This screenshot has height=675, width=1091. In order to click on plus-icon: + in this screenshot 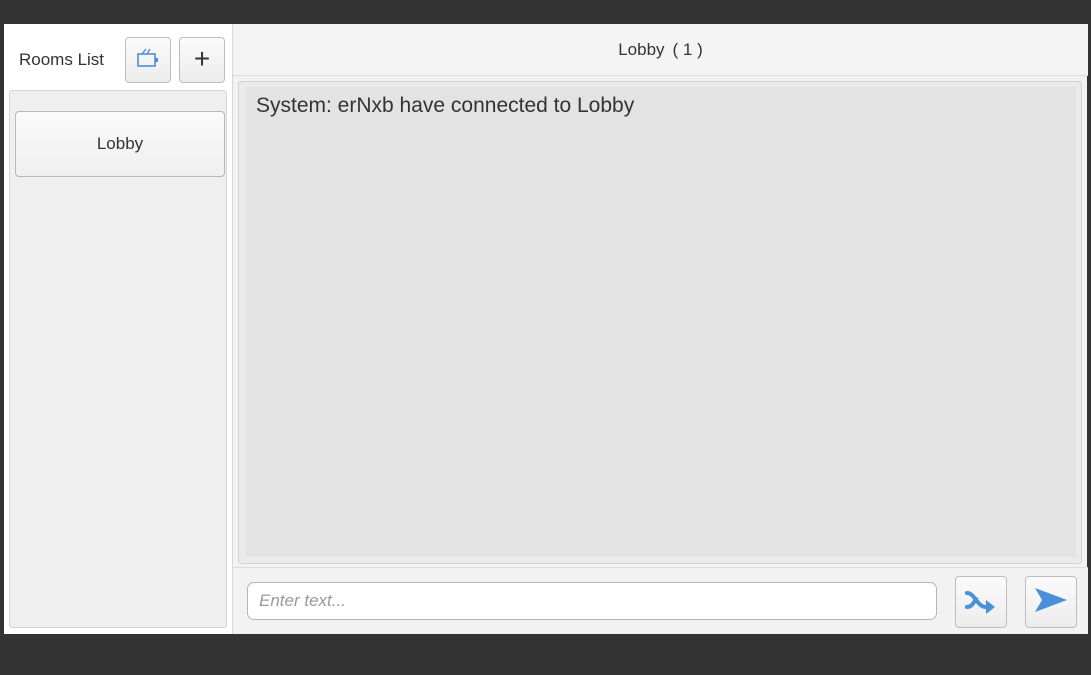, I will do `click(202, 58)`.